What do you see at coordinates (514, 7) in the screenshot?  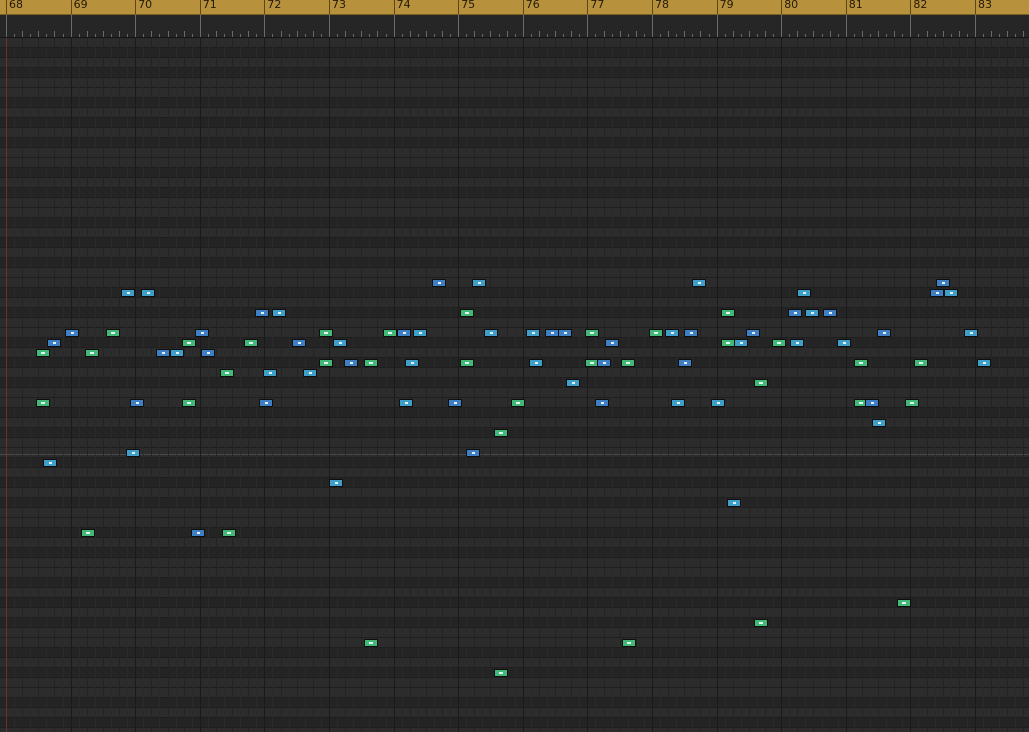 I see `bar-ruler: 68 69 70 71 72 73 74 75 76 77 78 79 80 81 82 83` at bounding box center [514, 7].